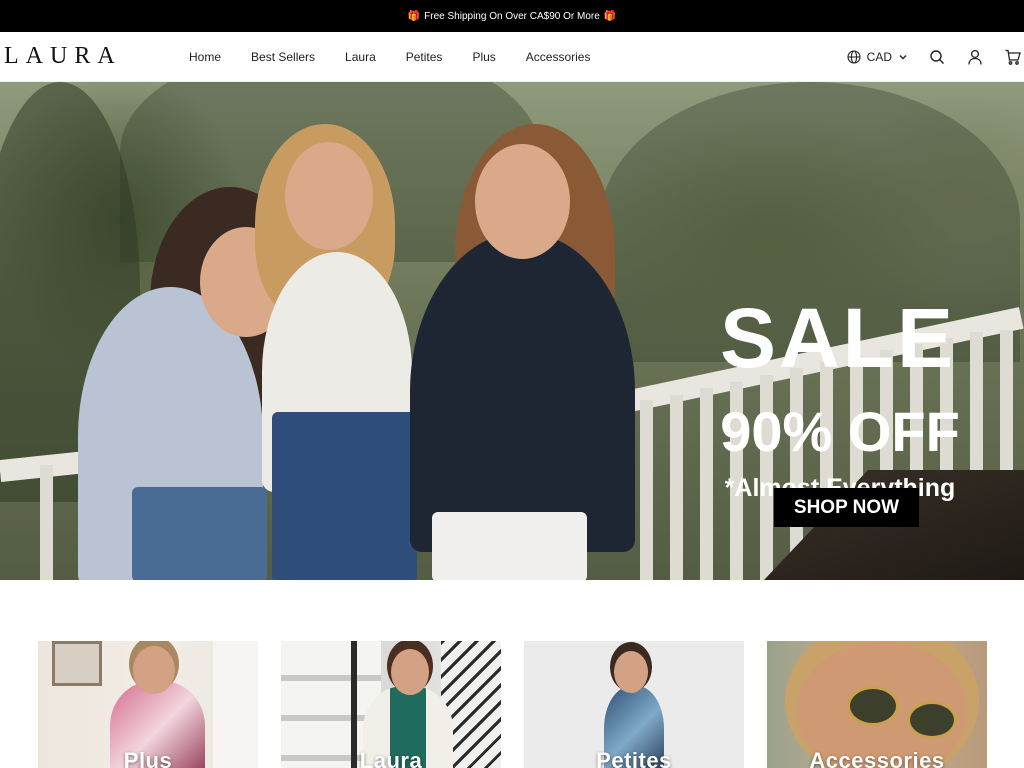 The image size is (1024, 768). What do you see at coordinates (424, 57) in the screenshot?
I see `nav-petites: Petites` at bounding box center [424, 57].